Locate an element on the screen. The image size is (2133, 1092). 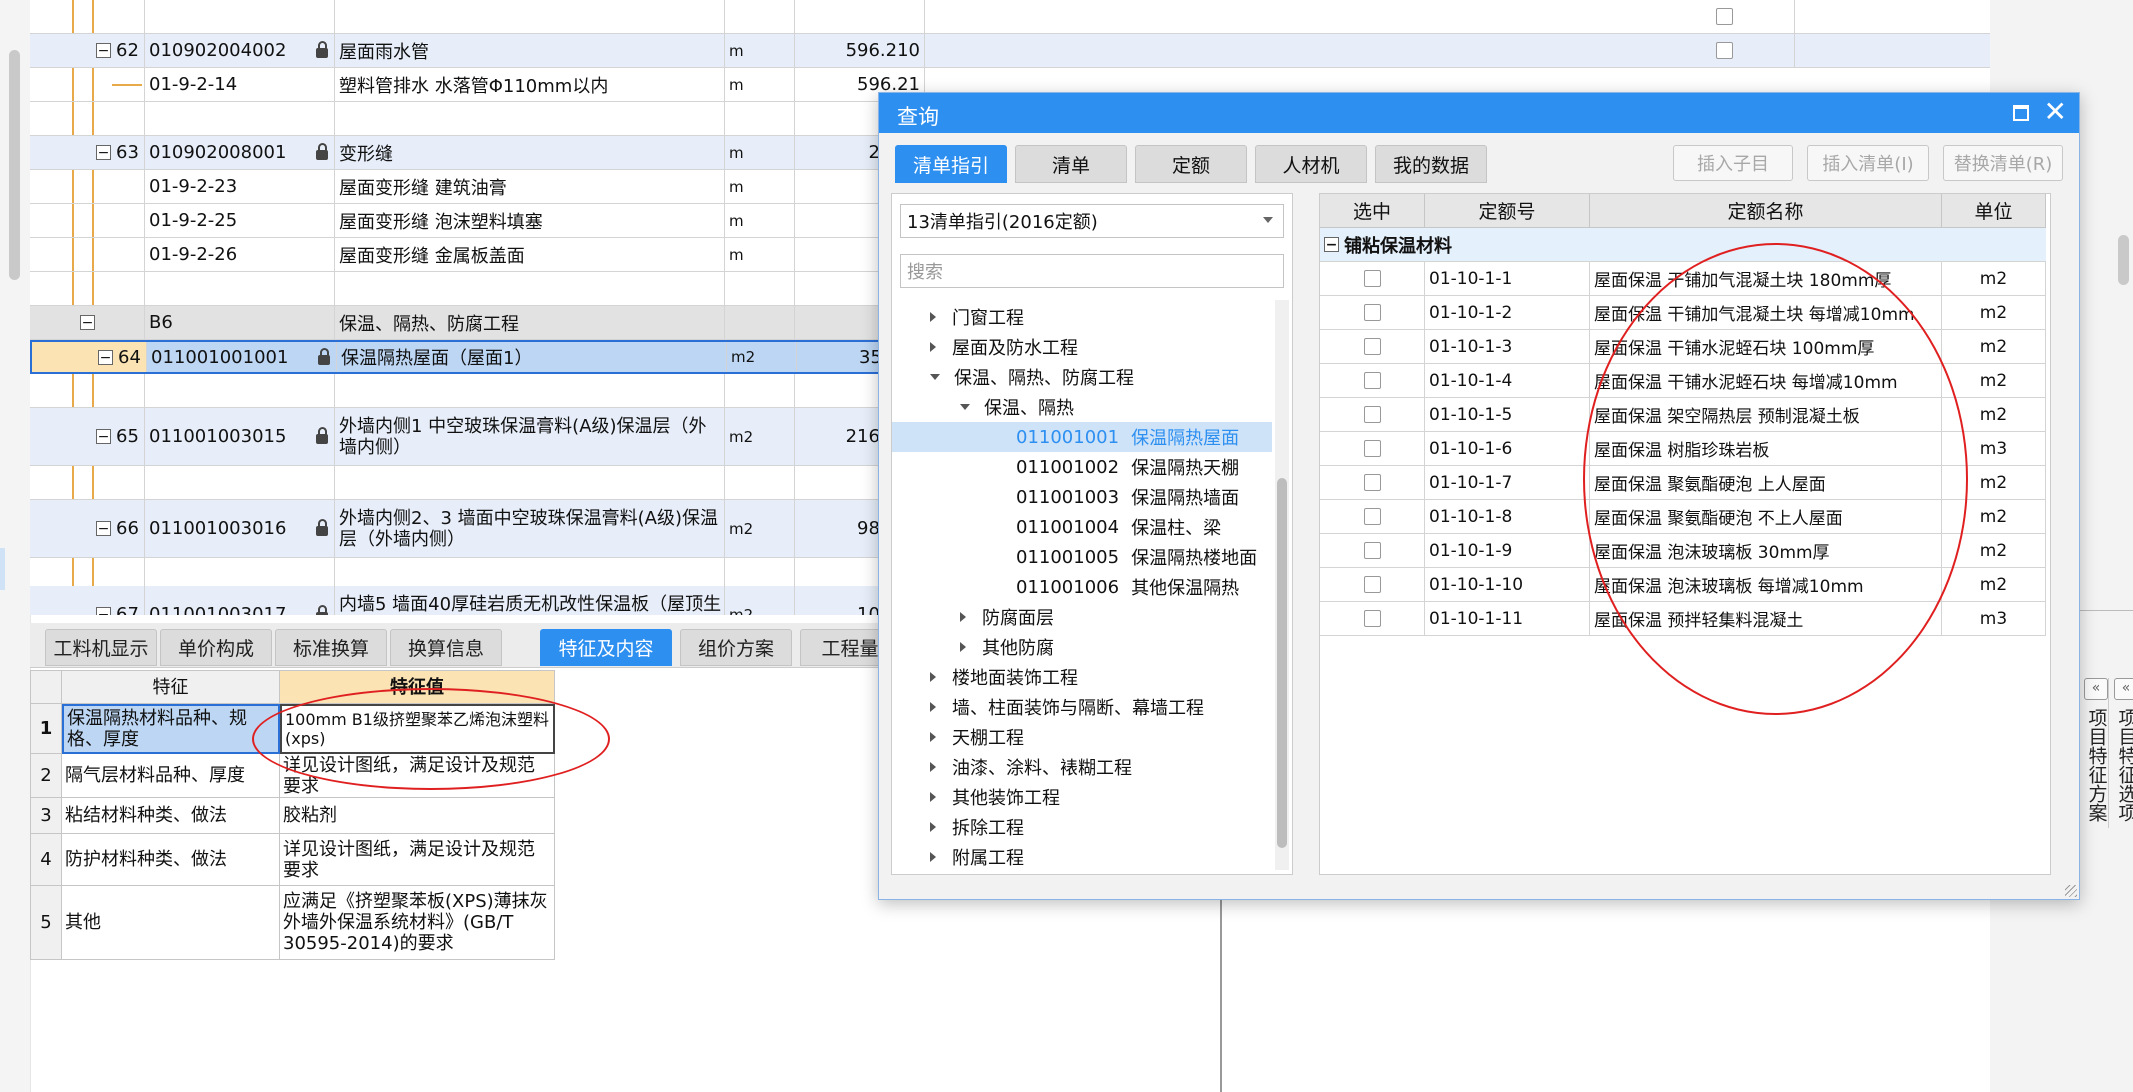
feature-name: 隔气层材料品种、厚度 is located at coordinates (171, 776).